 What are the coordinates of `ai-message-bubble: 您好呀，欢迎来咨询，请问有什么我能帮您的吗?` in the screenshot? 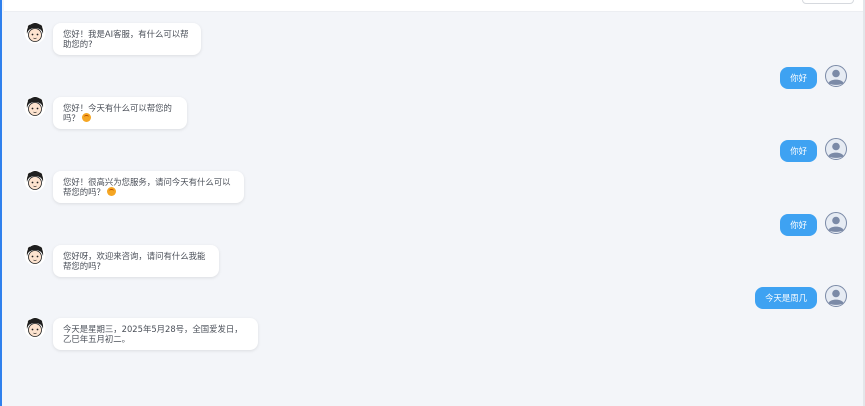 It's located at (136, 261).